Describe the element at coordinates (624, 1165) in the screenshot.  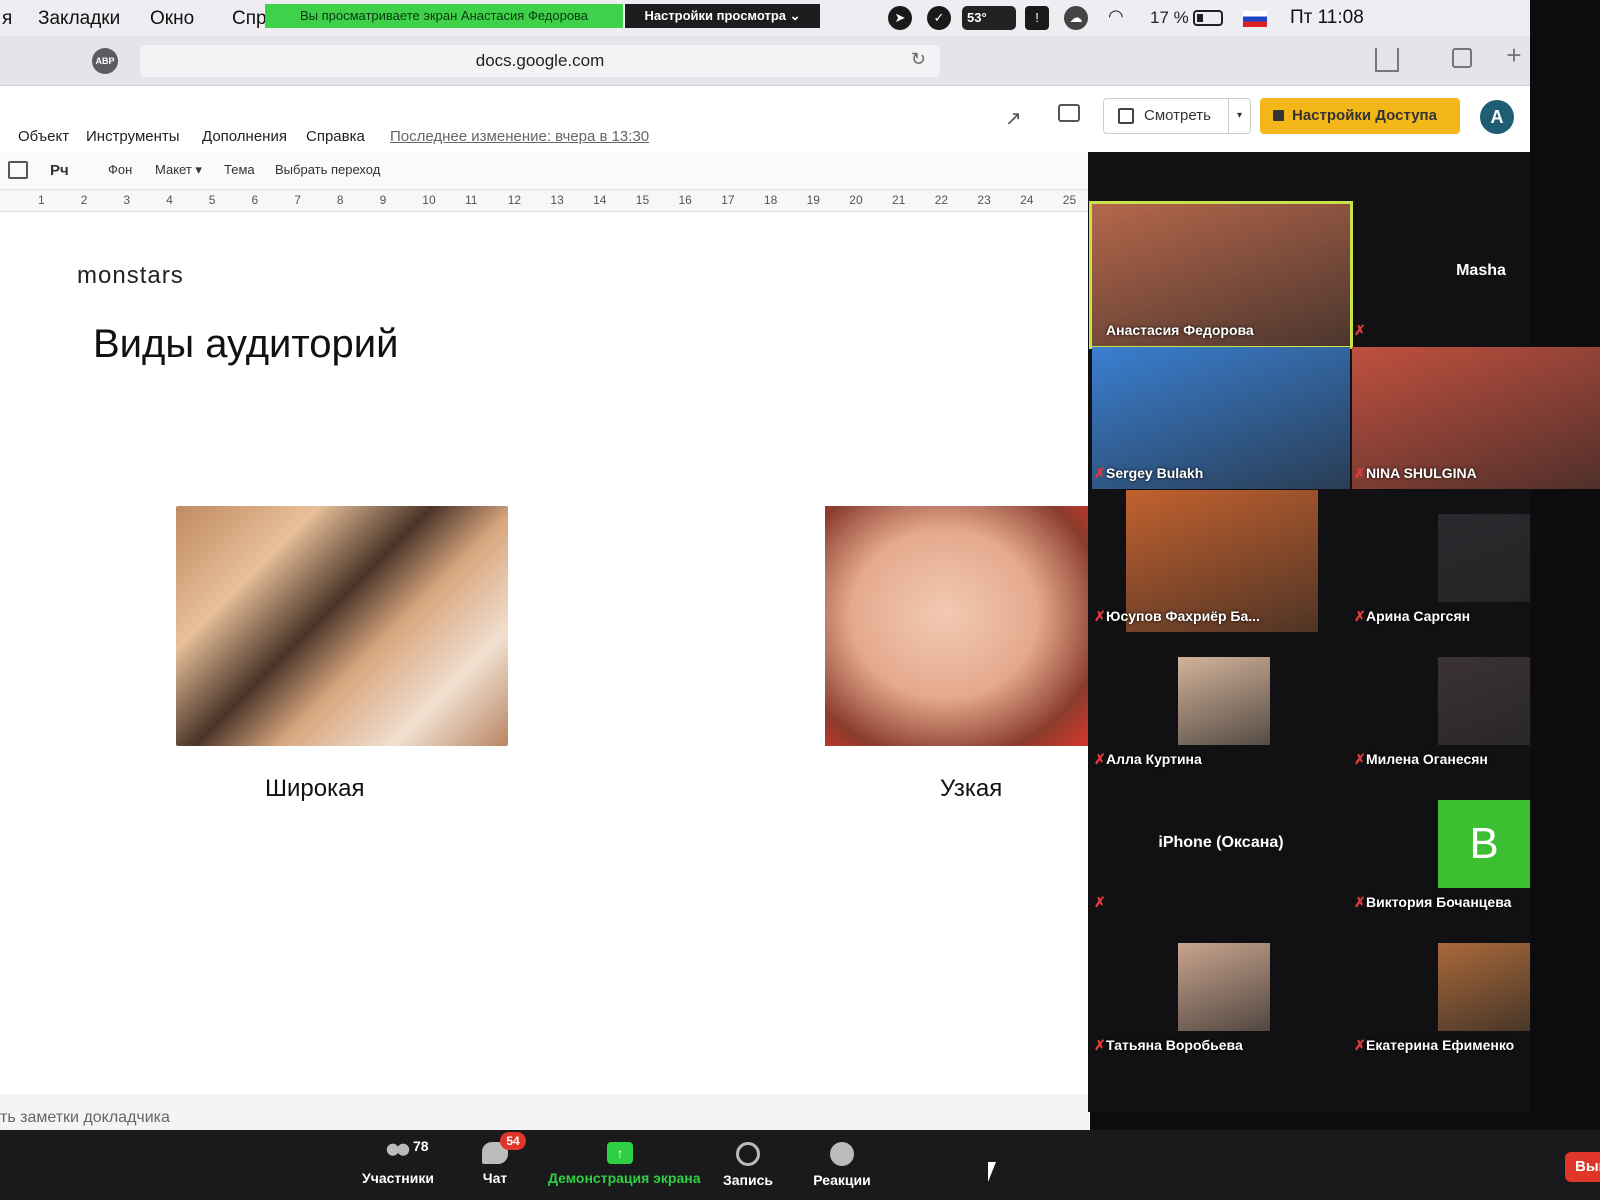
I see `share-screen-button: ↑ Демонстрация экрана` at that location.